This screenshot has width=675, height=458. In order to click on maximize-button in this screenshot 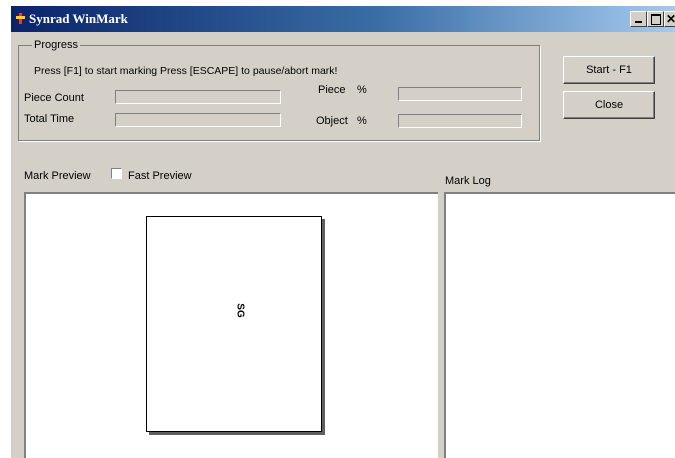, I will do `click(655, 19)`.